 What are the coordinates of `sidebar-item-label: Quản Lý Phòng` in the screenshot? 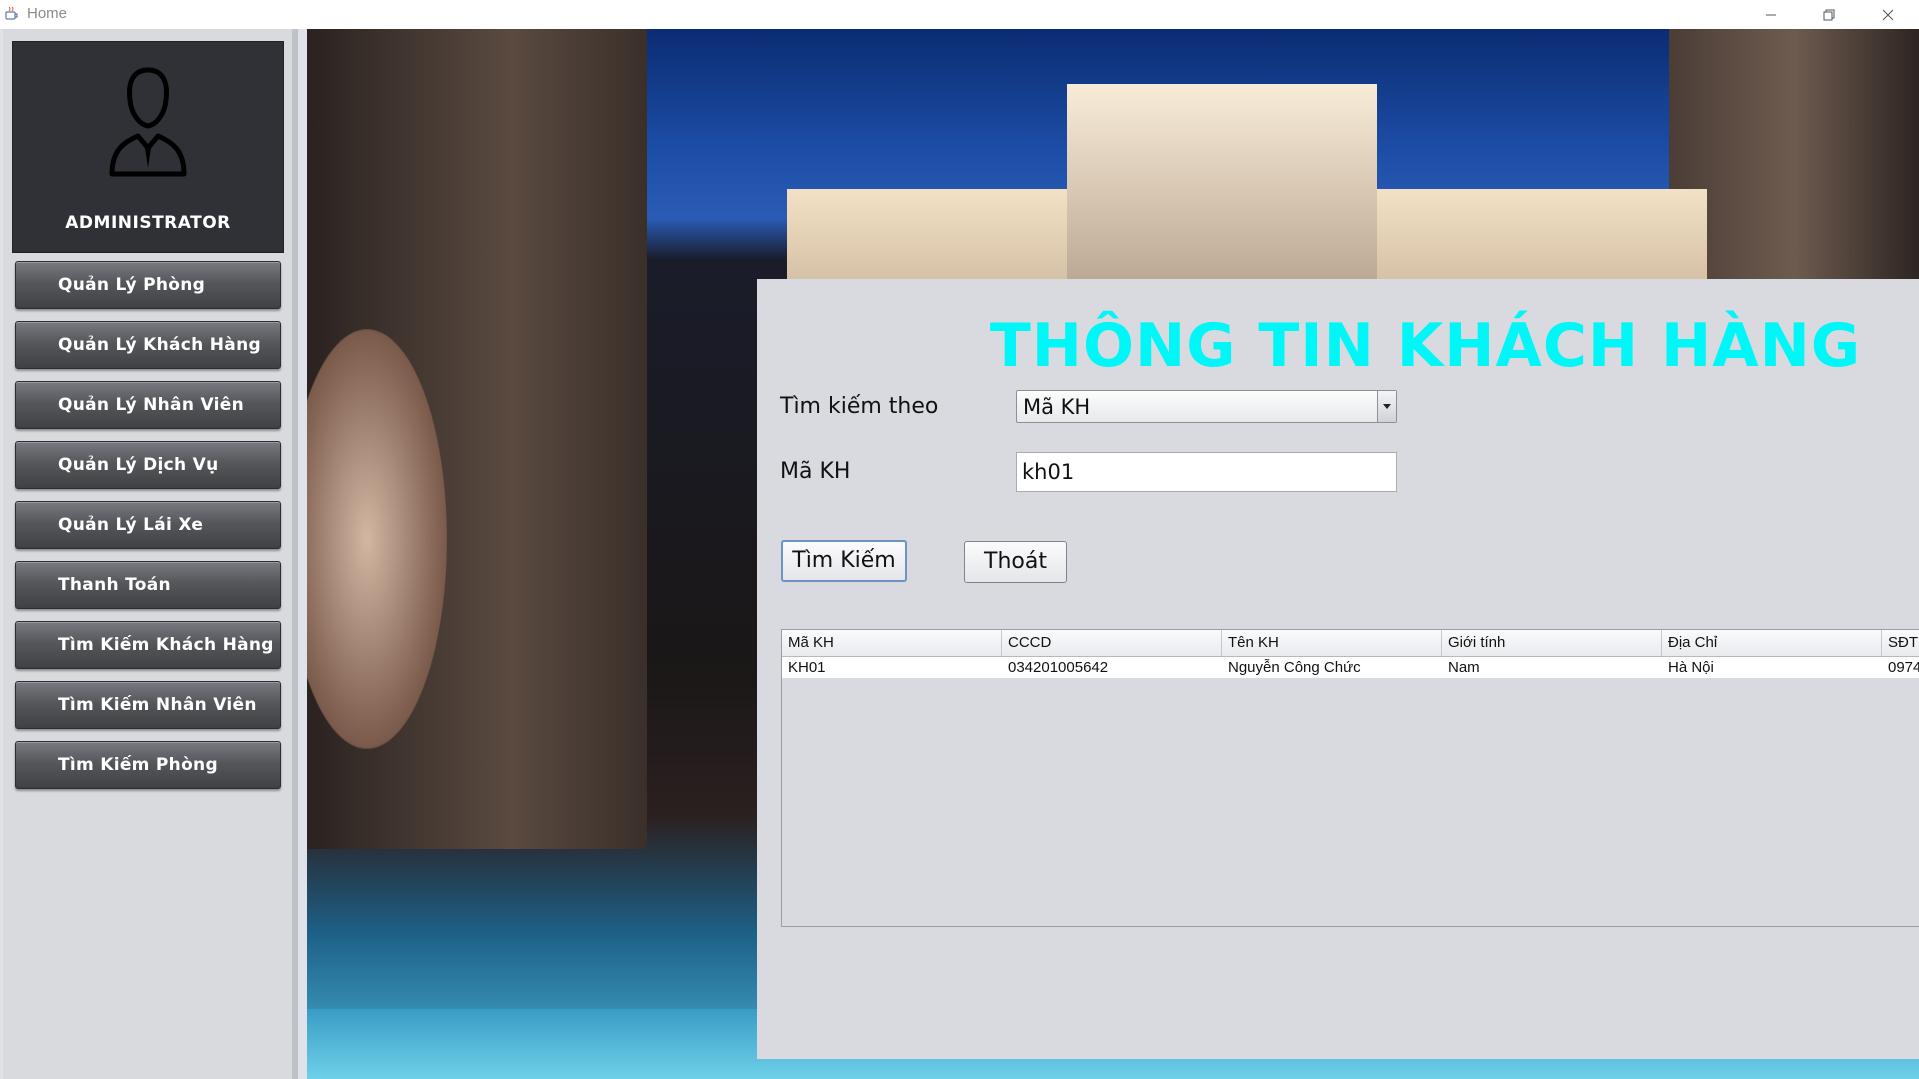 It's located at (132, 285).